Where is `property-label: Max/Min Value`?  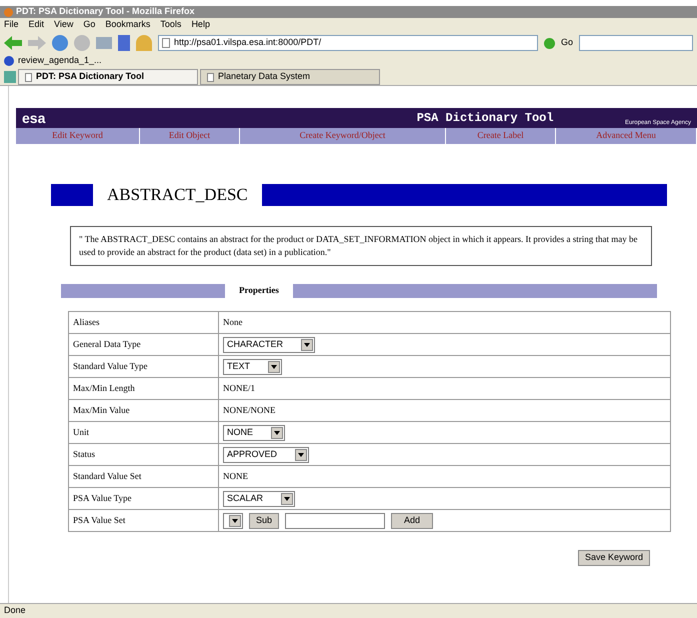 property-label: Max/Min Value is located at coordinates (143, 411).